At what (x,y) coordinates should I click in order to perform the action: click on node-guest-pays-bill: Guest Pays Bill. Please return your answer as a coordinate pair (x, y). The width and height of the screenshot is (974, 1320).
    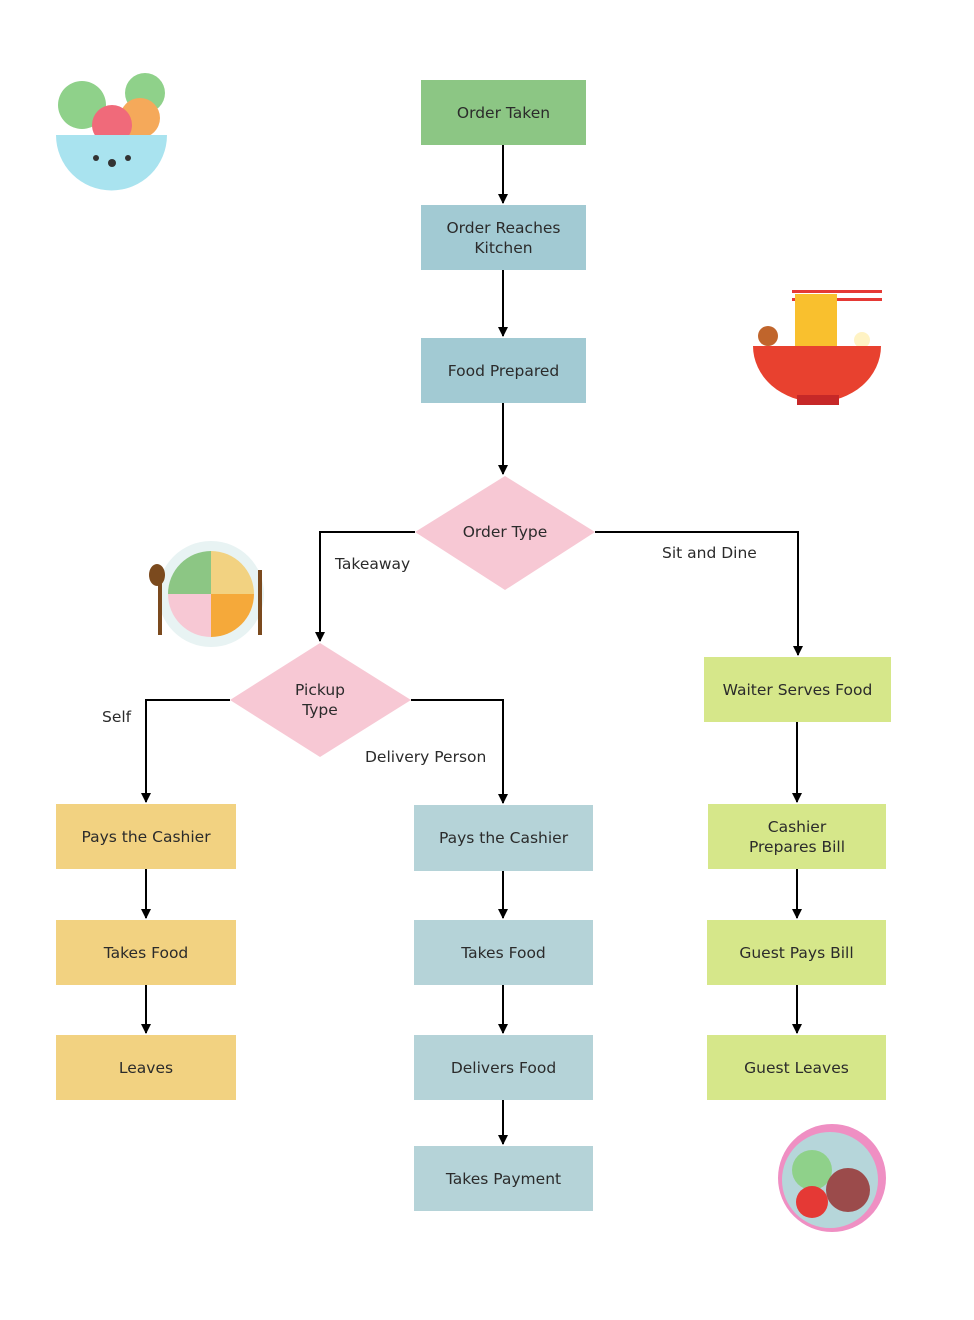
    Looking at the image, I should click on (796, 952).